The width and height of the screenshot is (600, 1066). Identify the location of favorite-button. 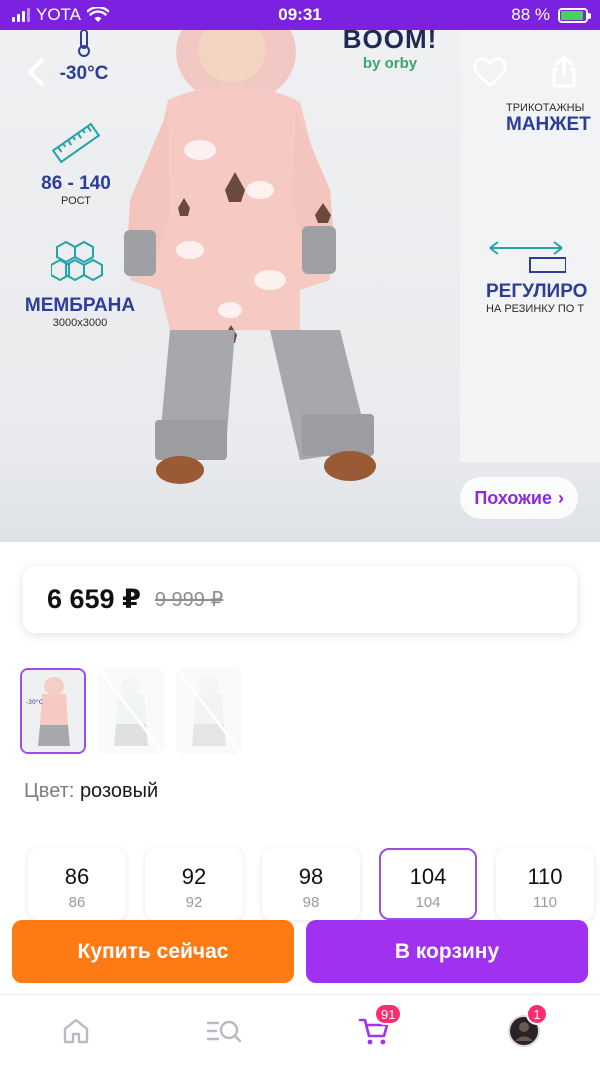
(490, 72).